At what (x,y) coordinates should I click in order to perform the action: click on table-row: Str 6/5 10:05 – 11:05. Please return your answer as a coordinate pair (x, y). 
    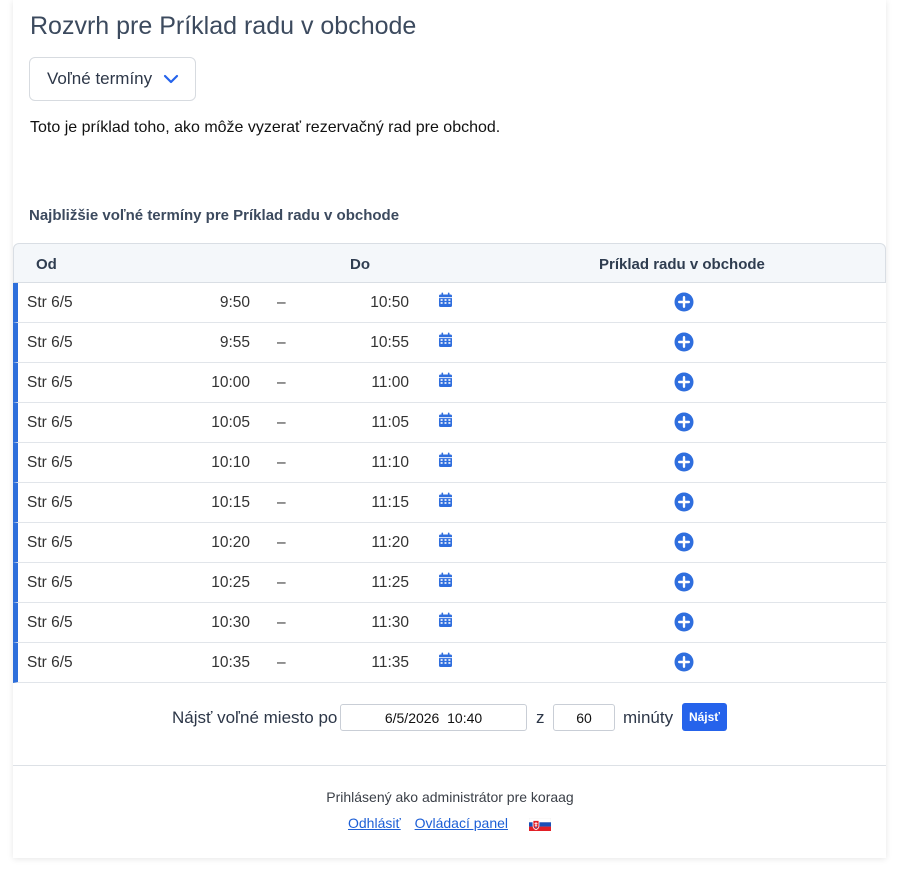
    Looking at the image, I should click on (449, 423).